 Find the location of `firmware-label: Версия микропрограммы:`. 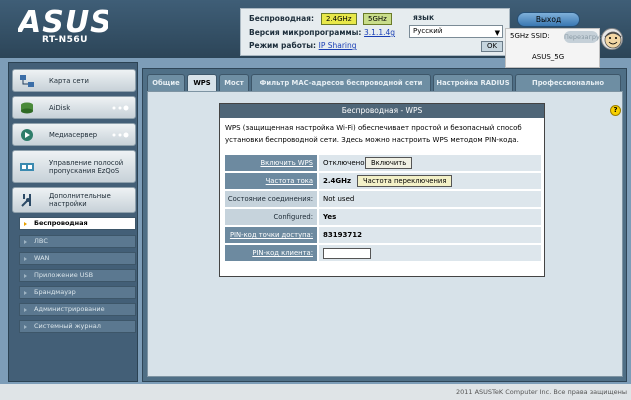

firmware-label: Версия микропрограммы: is located at coordinates (305, 32).